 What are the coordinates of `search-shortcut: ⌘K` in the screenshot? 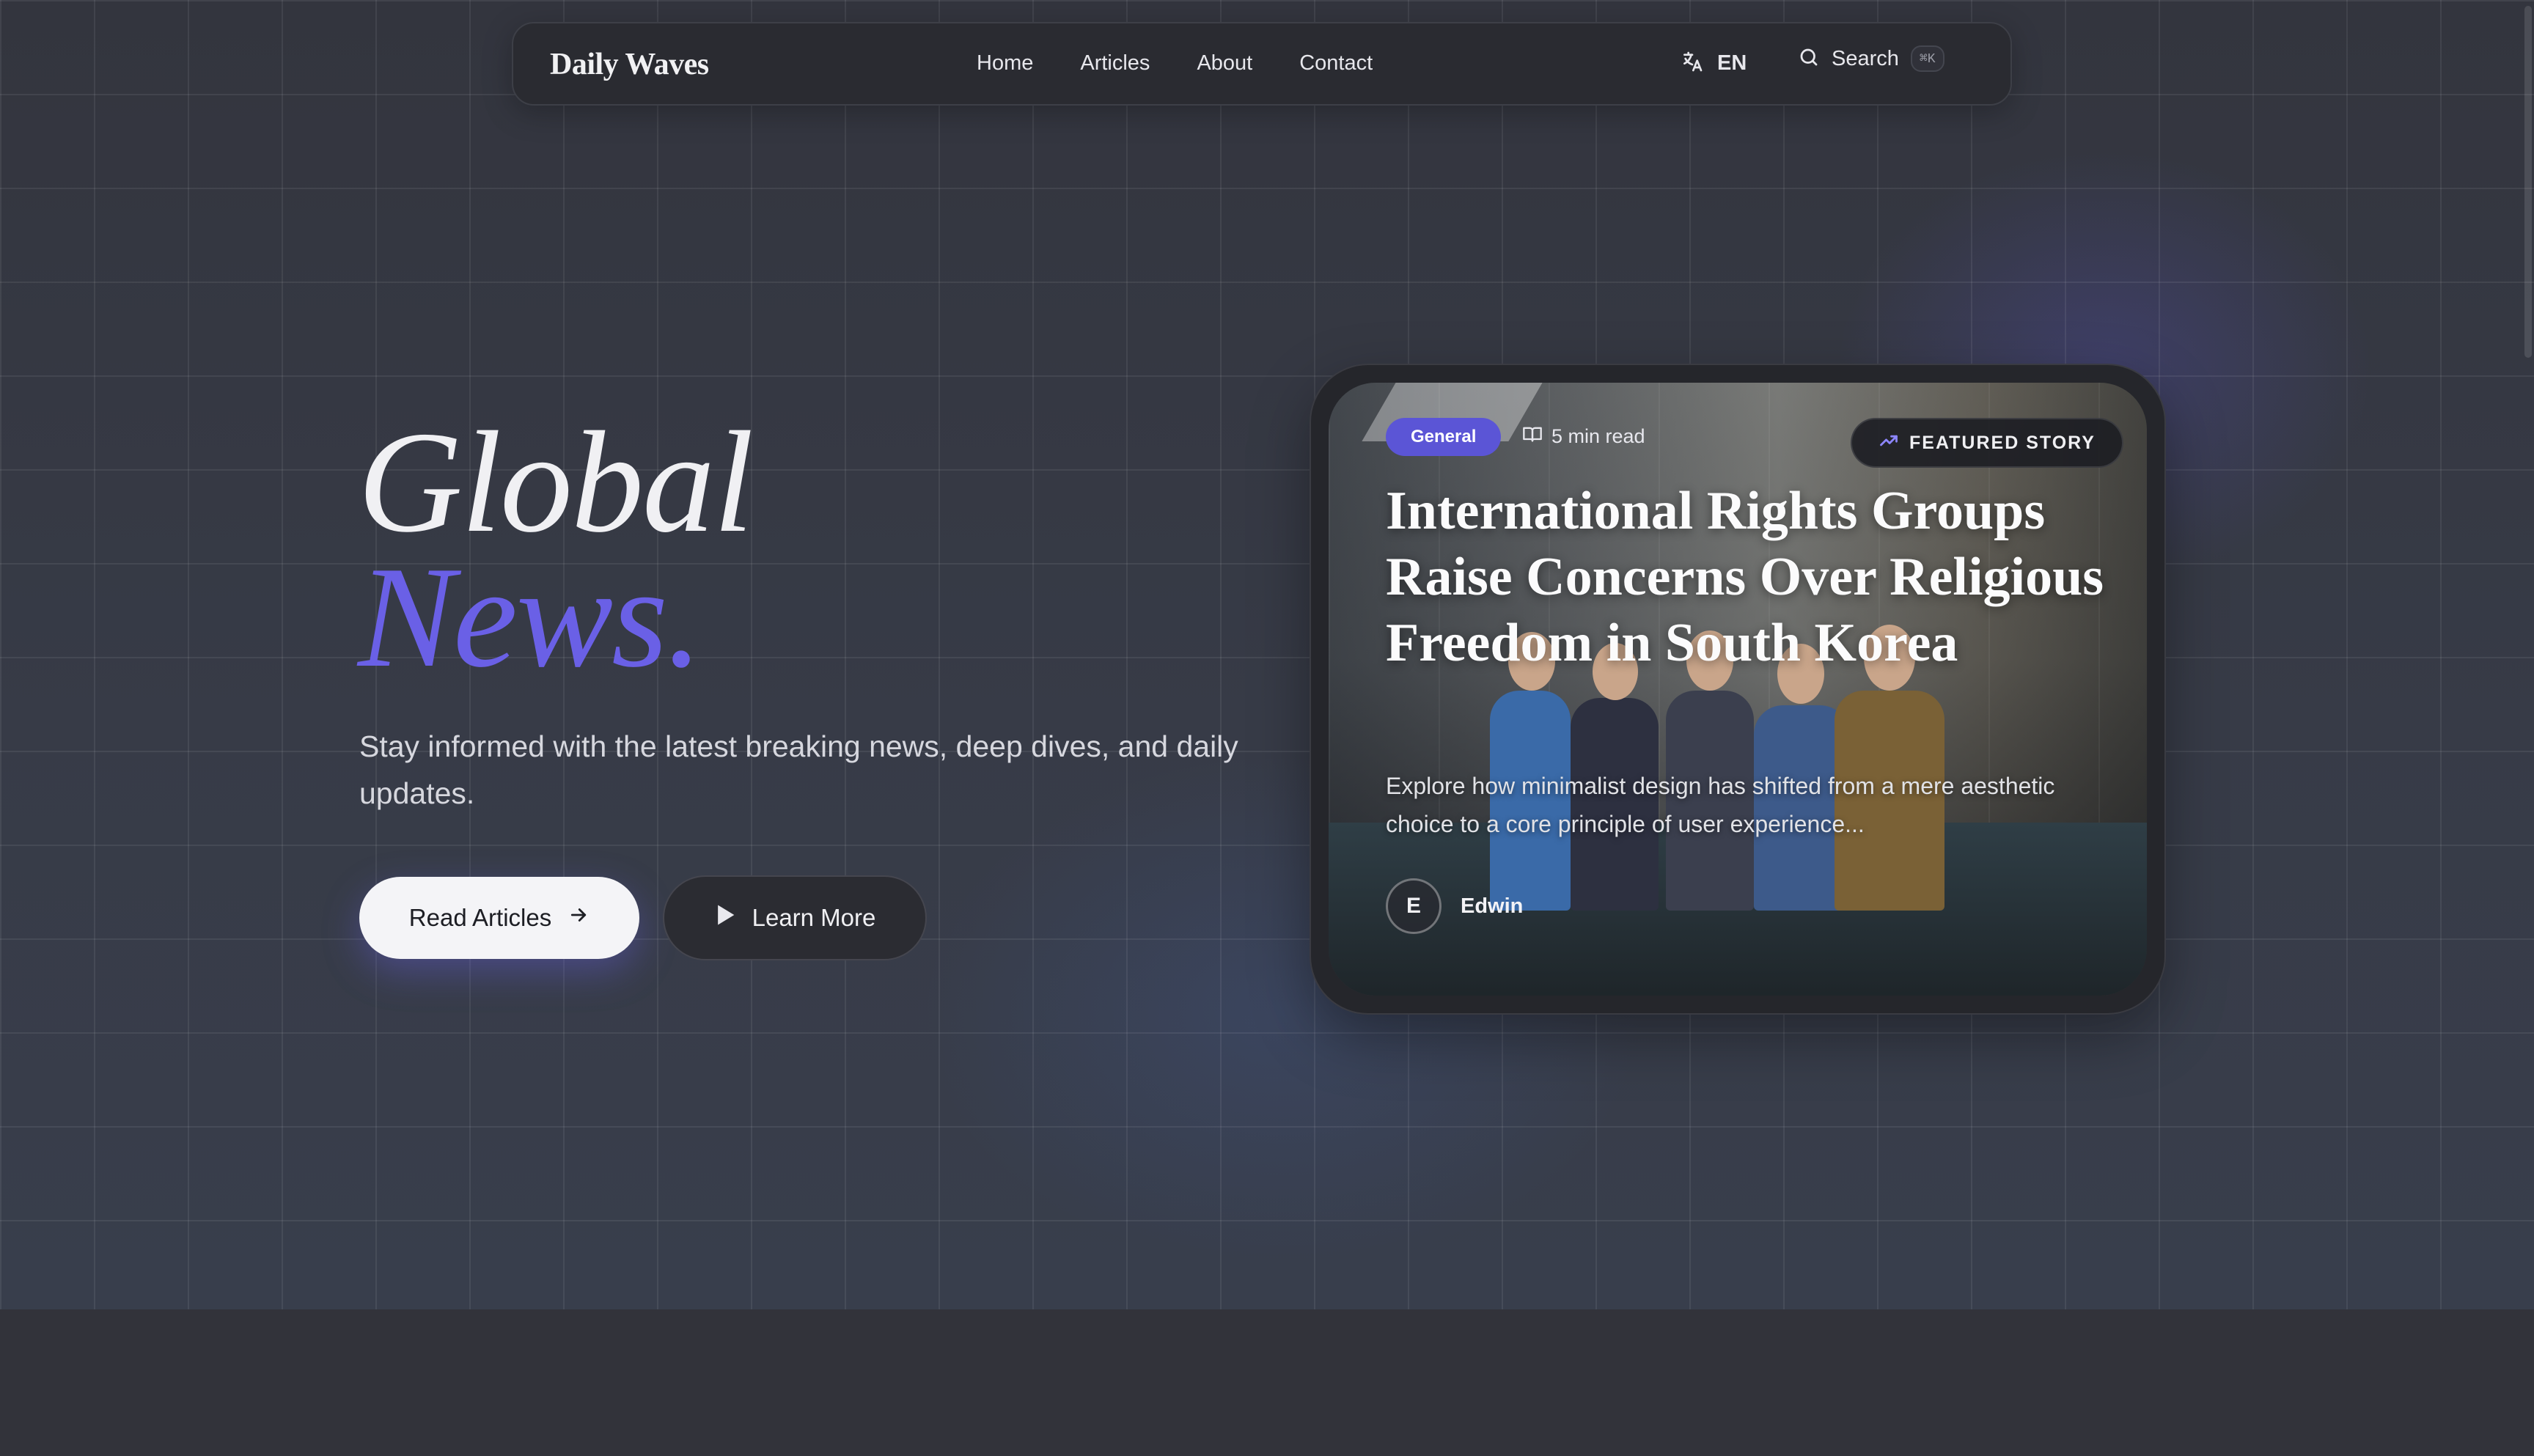 It's located at (1927, 58).